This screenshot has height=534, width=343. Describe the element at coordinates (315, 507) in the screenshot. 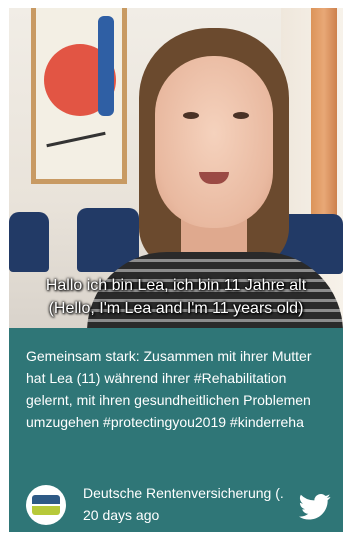

I see `twitter-bird-icon` at that location.